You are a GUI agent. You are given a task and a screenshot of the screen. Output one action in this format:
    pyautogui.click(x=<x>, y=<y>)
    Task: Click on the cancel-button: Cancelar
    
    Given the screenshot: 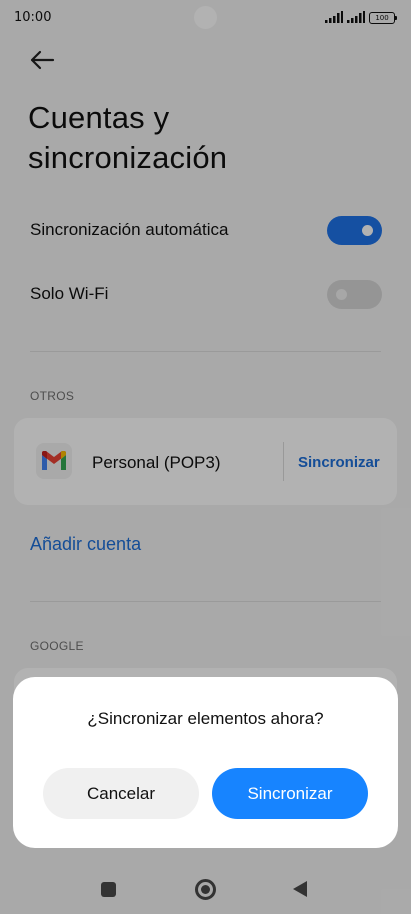 What is the action you would take?
    pyautogui.click(x=121, y=793)
    